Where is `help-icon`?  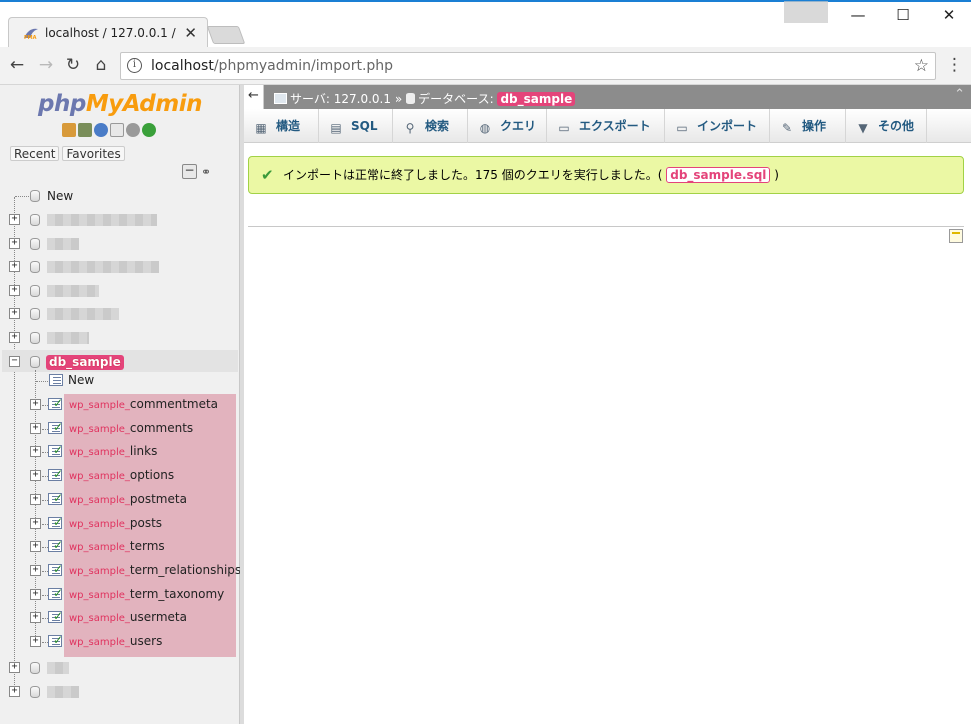
help-icon is located at coordinates (101, 130).